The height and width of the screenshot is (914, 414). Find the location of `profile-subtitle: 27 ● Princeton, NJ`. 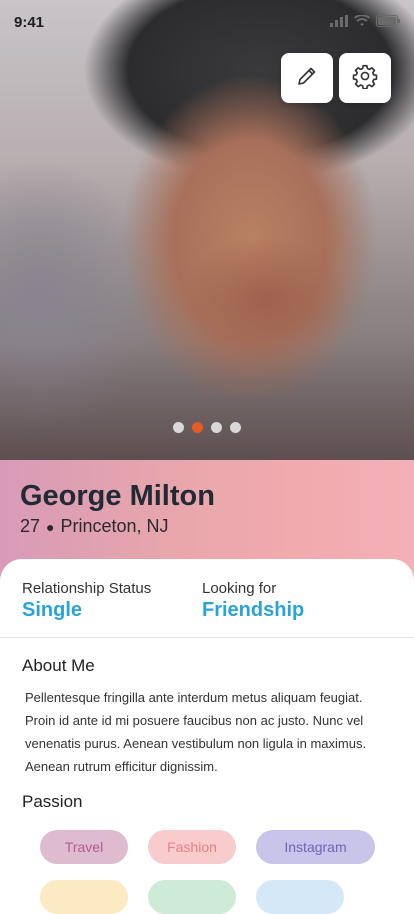

profile-subtitle: 27 ● Princeton, NJ is located at coordinates (94, 526).